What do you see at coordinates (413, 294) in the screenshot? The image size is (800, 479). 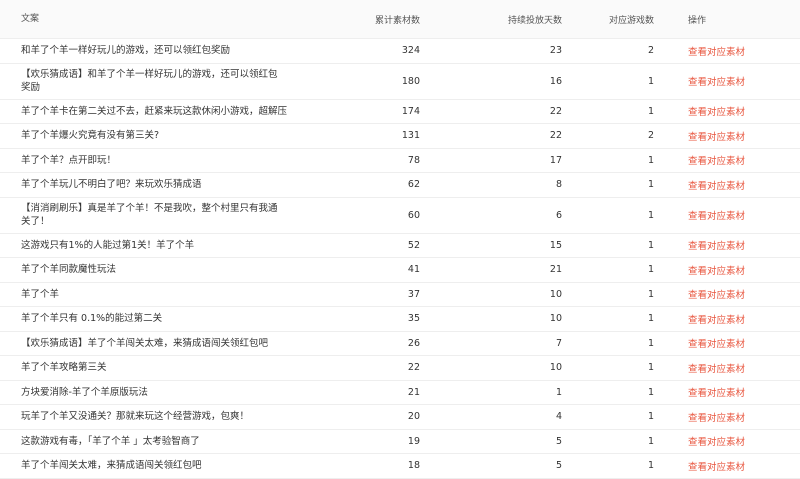 I see `materials-count: 37` at bounding box center [413, 294].